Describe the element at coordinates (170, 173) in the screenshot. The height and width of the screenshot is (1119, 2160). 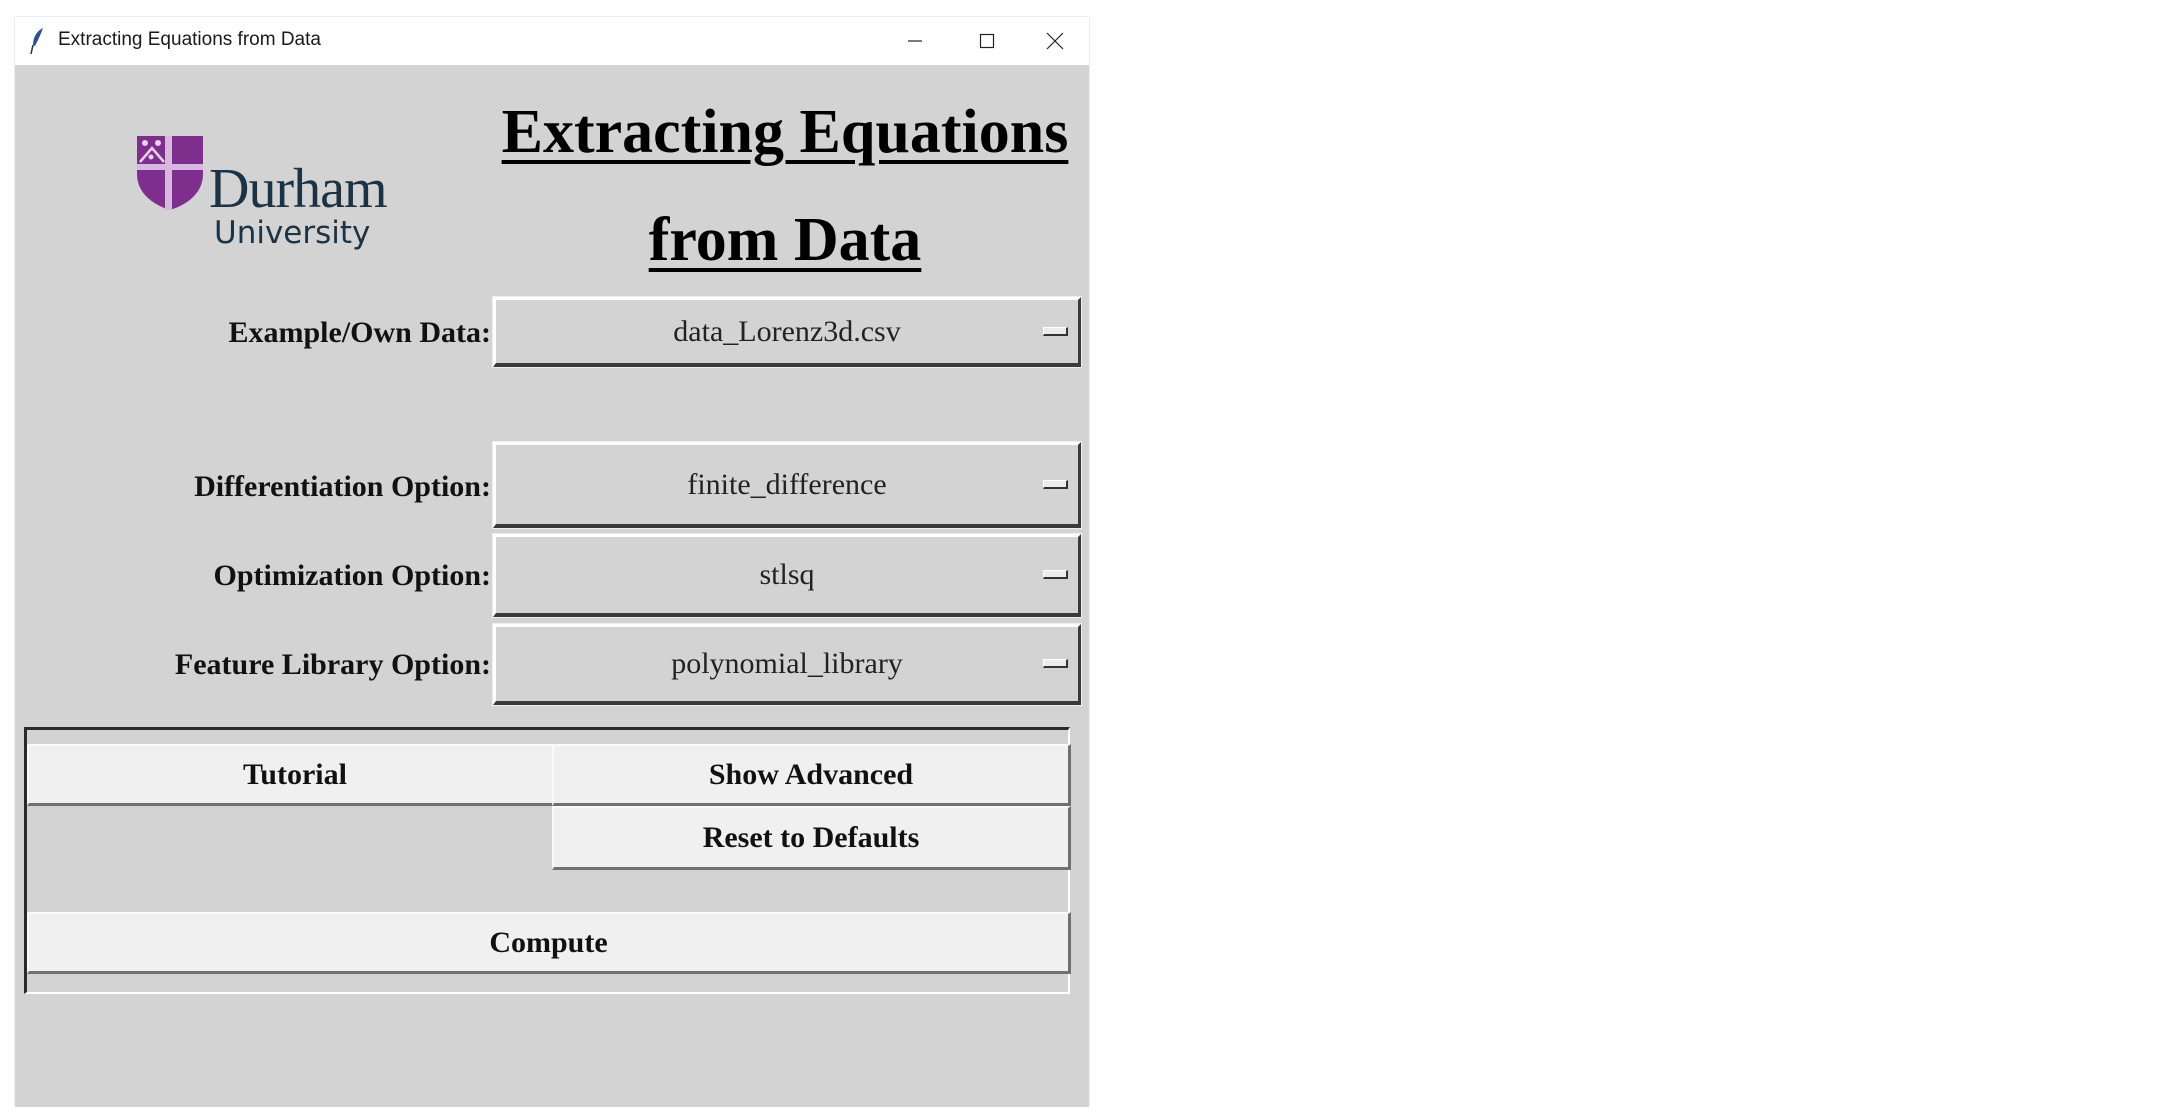
I see `shield-icon` at that location.